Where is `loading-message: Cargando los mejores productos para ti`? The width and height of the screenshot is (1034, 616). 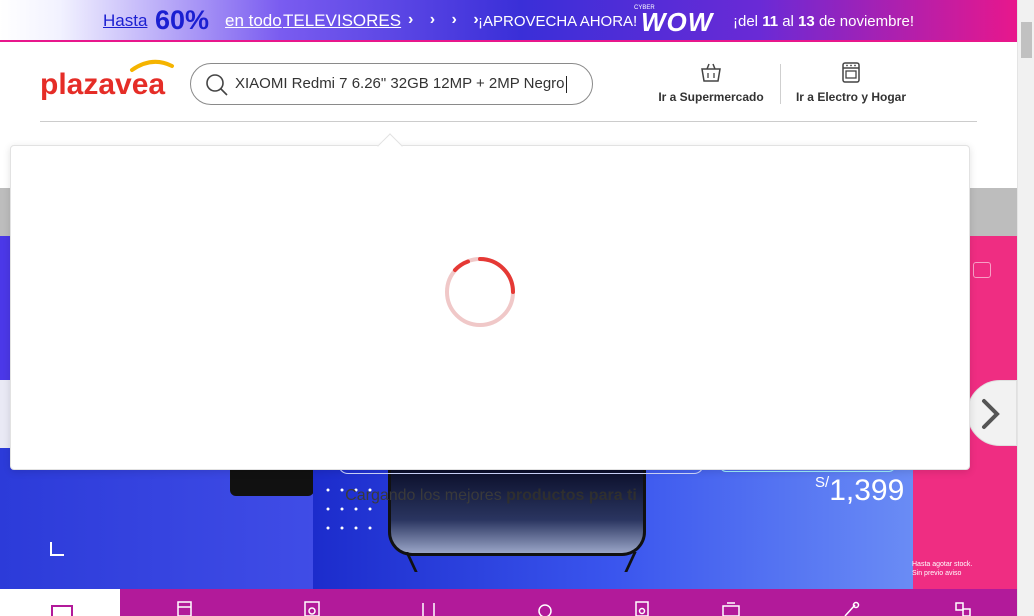
loading-message: Cargando los mejores productos para ti is located at coordinates (491, 496).